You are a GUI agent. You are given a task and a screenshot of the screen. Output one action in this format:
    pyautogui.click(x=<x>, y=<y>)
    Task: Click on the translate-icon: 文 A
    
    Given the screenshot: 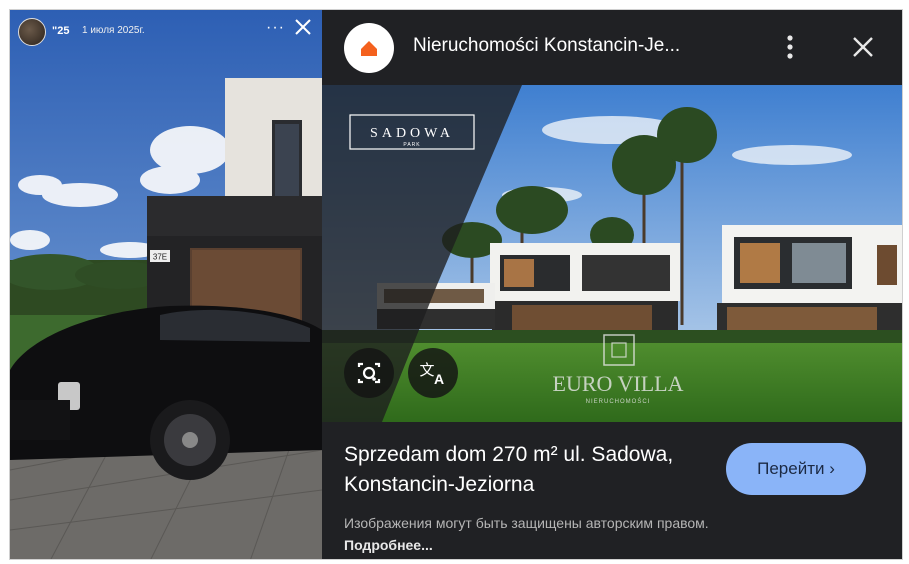 What is the action you would take?
    pyautogui.click(x=431, y=374)
    